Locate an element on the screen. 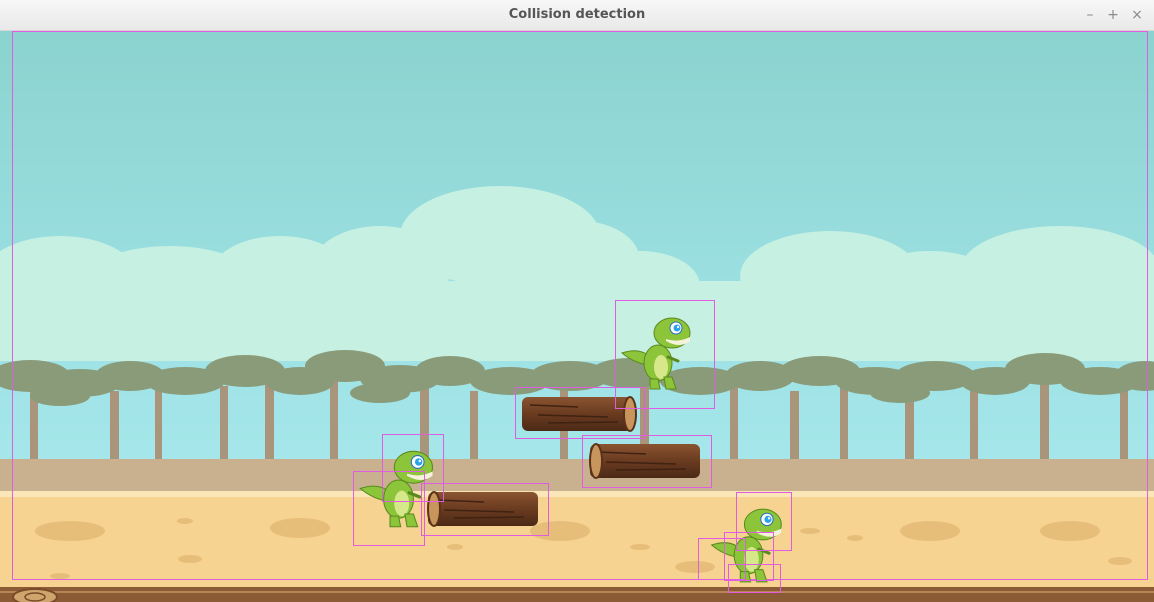  maximize-icon: + is located at coordinates (1113, 15).